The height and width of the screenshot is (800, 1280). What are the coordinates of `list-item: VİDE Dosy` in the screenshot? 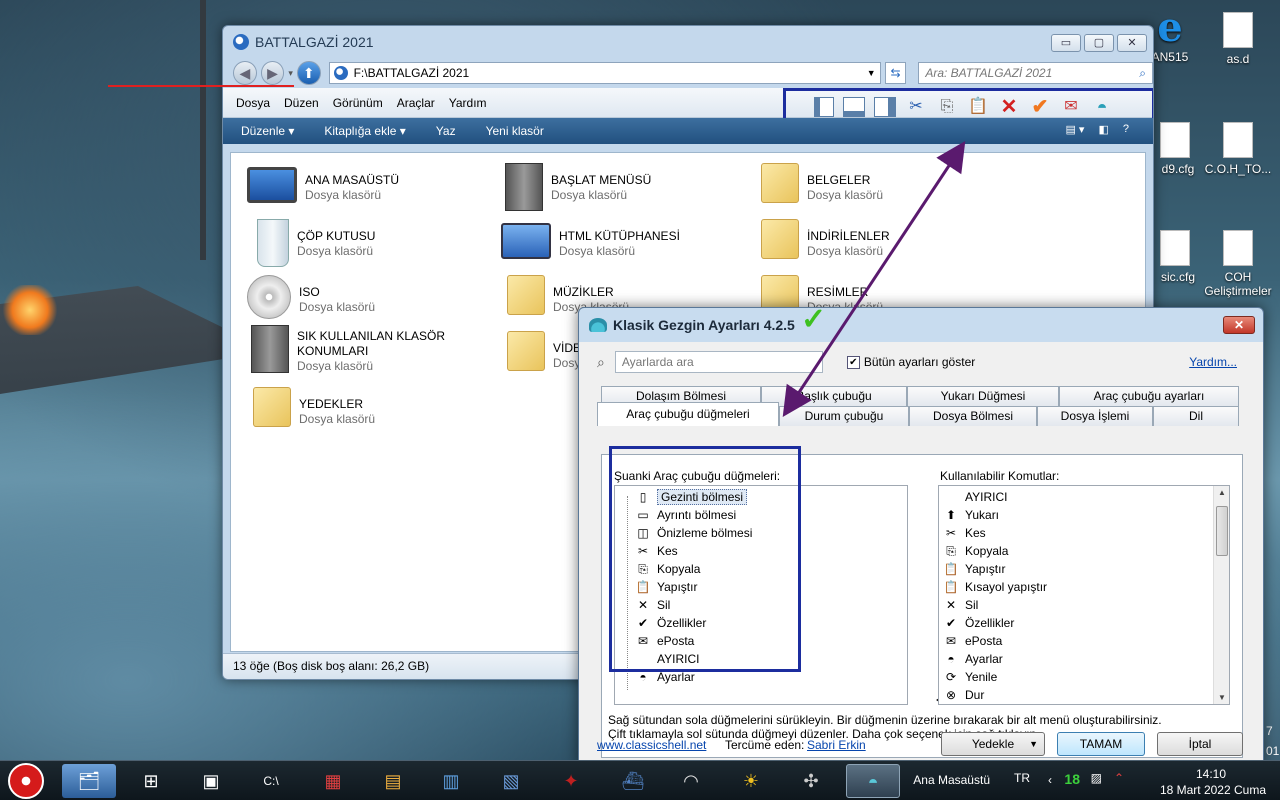 It's located at (541, 358).